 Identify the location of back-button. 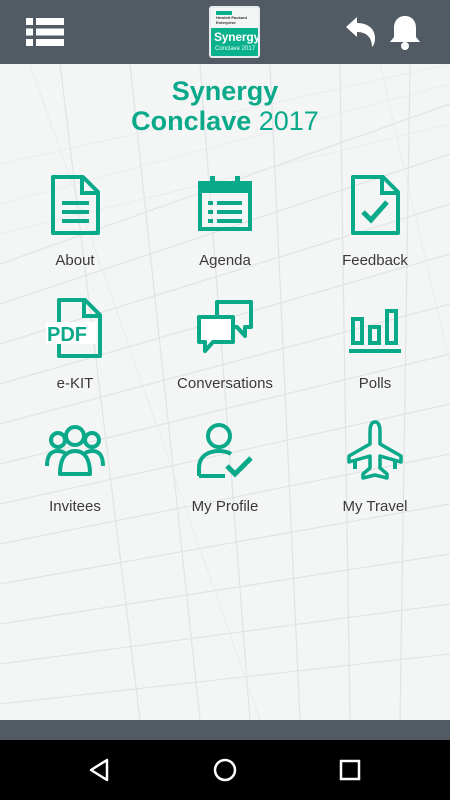
(360, 32).